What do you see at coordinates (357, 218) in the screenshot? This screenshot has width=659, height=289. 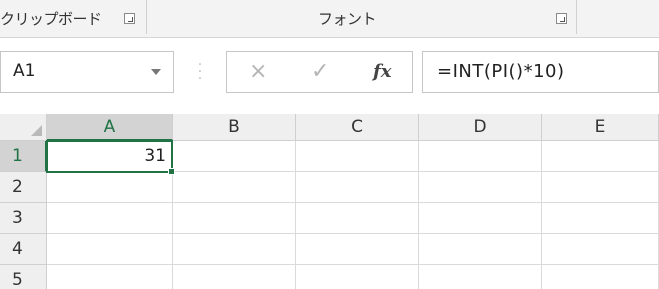 I see `cell-c3` at bounding box center [357, 218].